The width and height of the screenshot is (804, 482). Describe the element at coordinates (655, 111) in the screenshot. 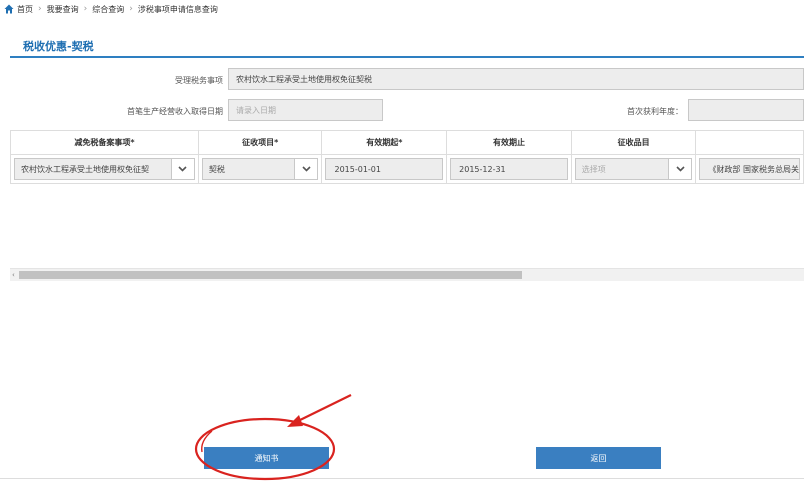

I see `first-profit-year-label: 首次获利年度：` at that location.